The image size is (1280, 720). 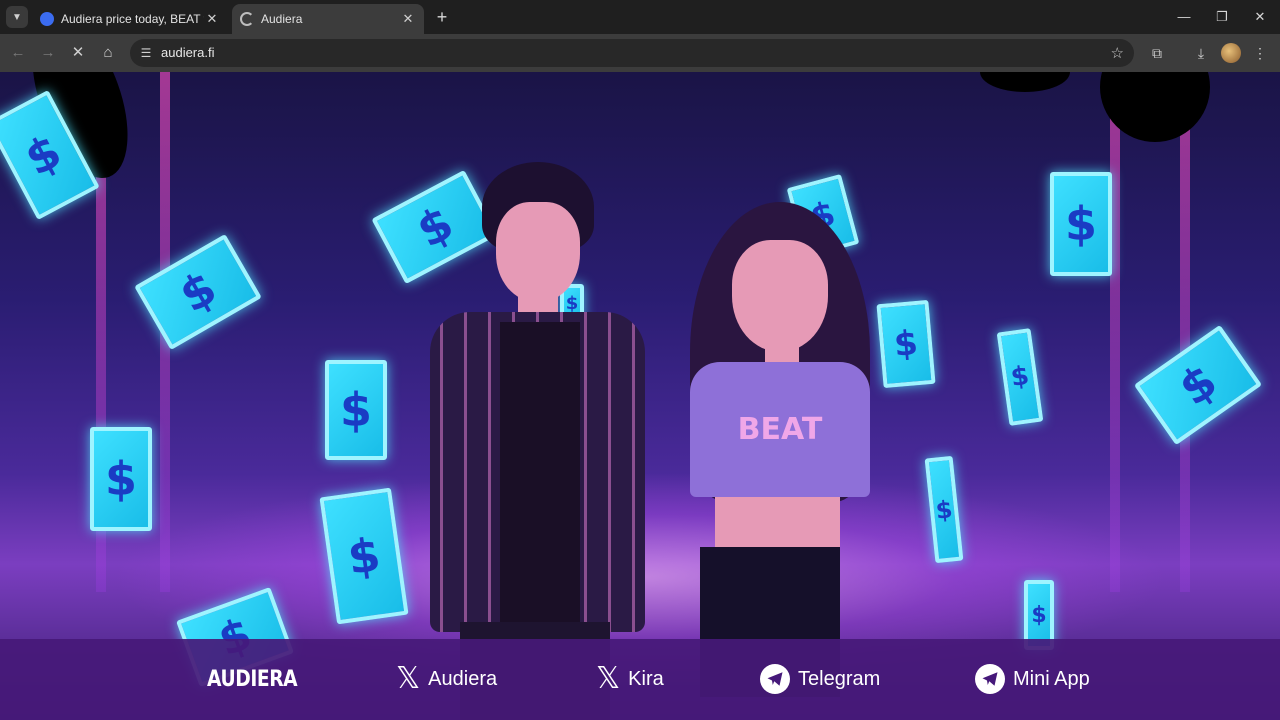 I want to click on restore-icon: ❐, so click(x=1222, y=17).